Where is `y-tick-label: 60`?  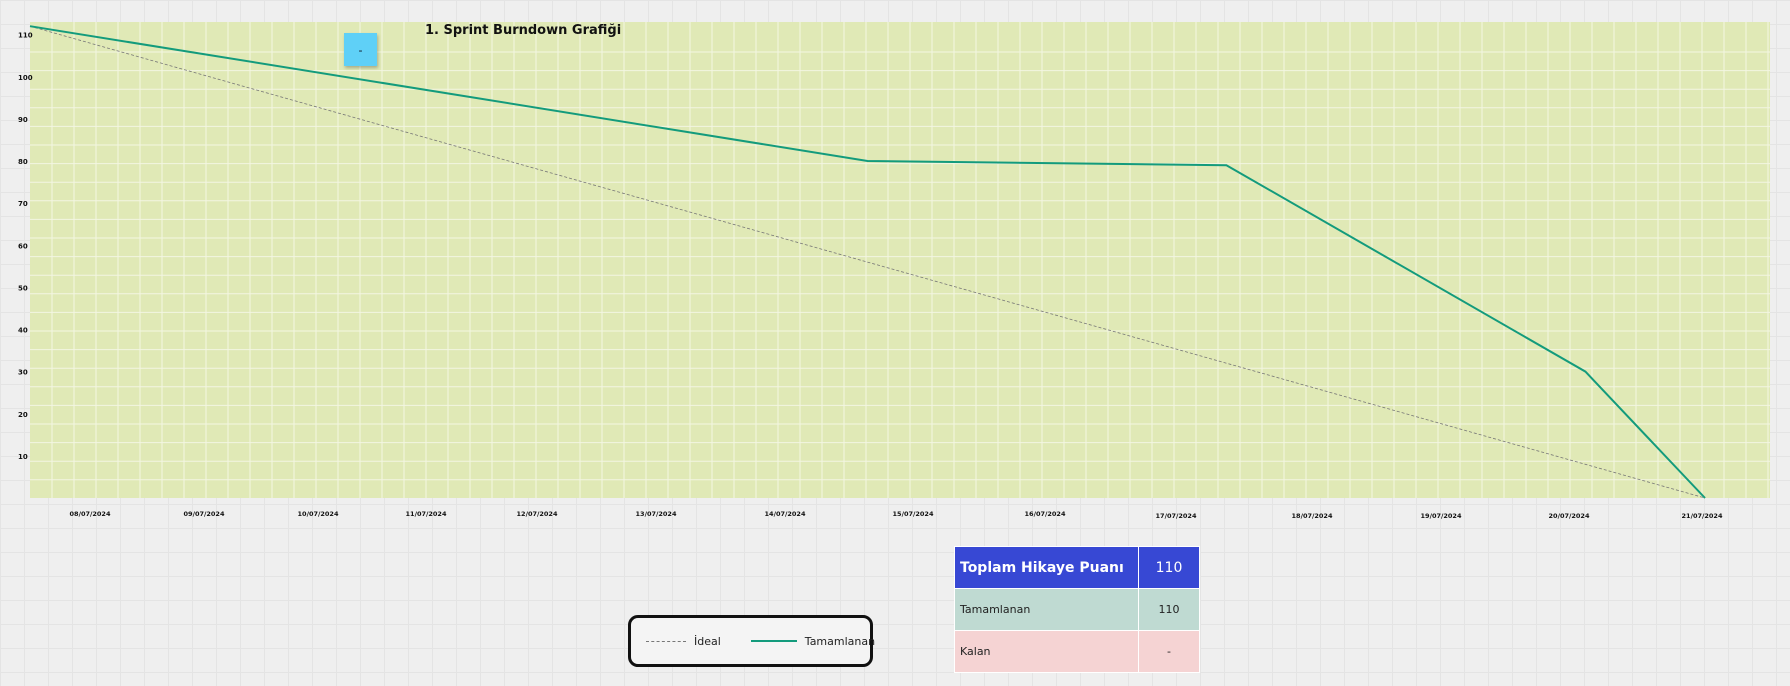
y-tick-label: 60 is located at coordinates (23, 246).